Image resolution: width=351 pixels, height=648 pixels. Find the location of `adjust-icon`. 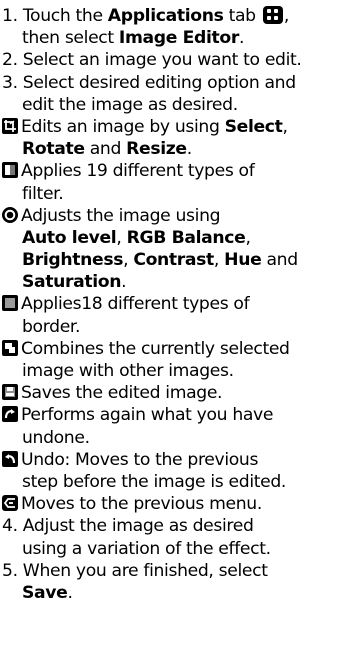

adjust-icon is located at coordinates (10, 214).